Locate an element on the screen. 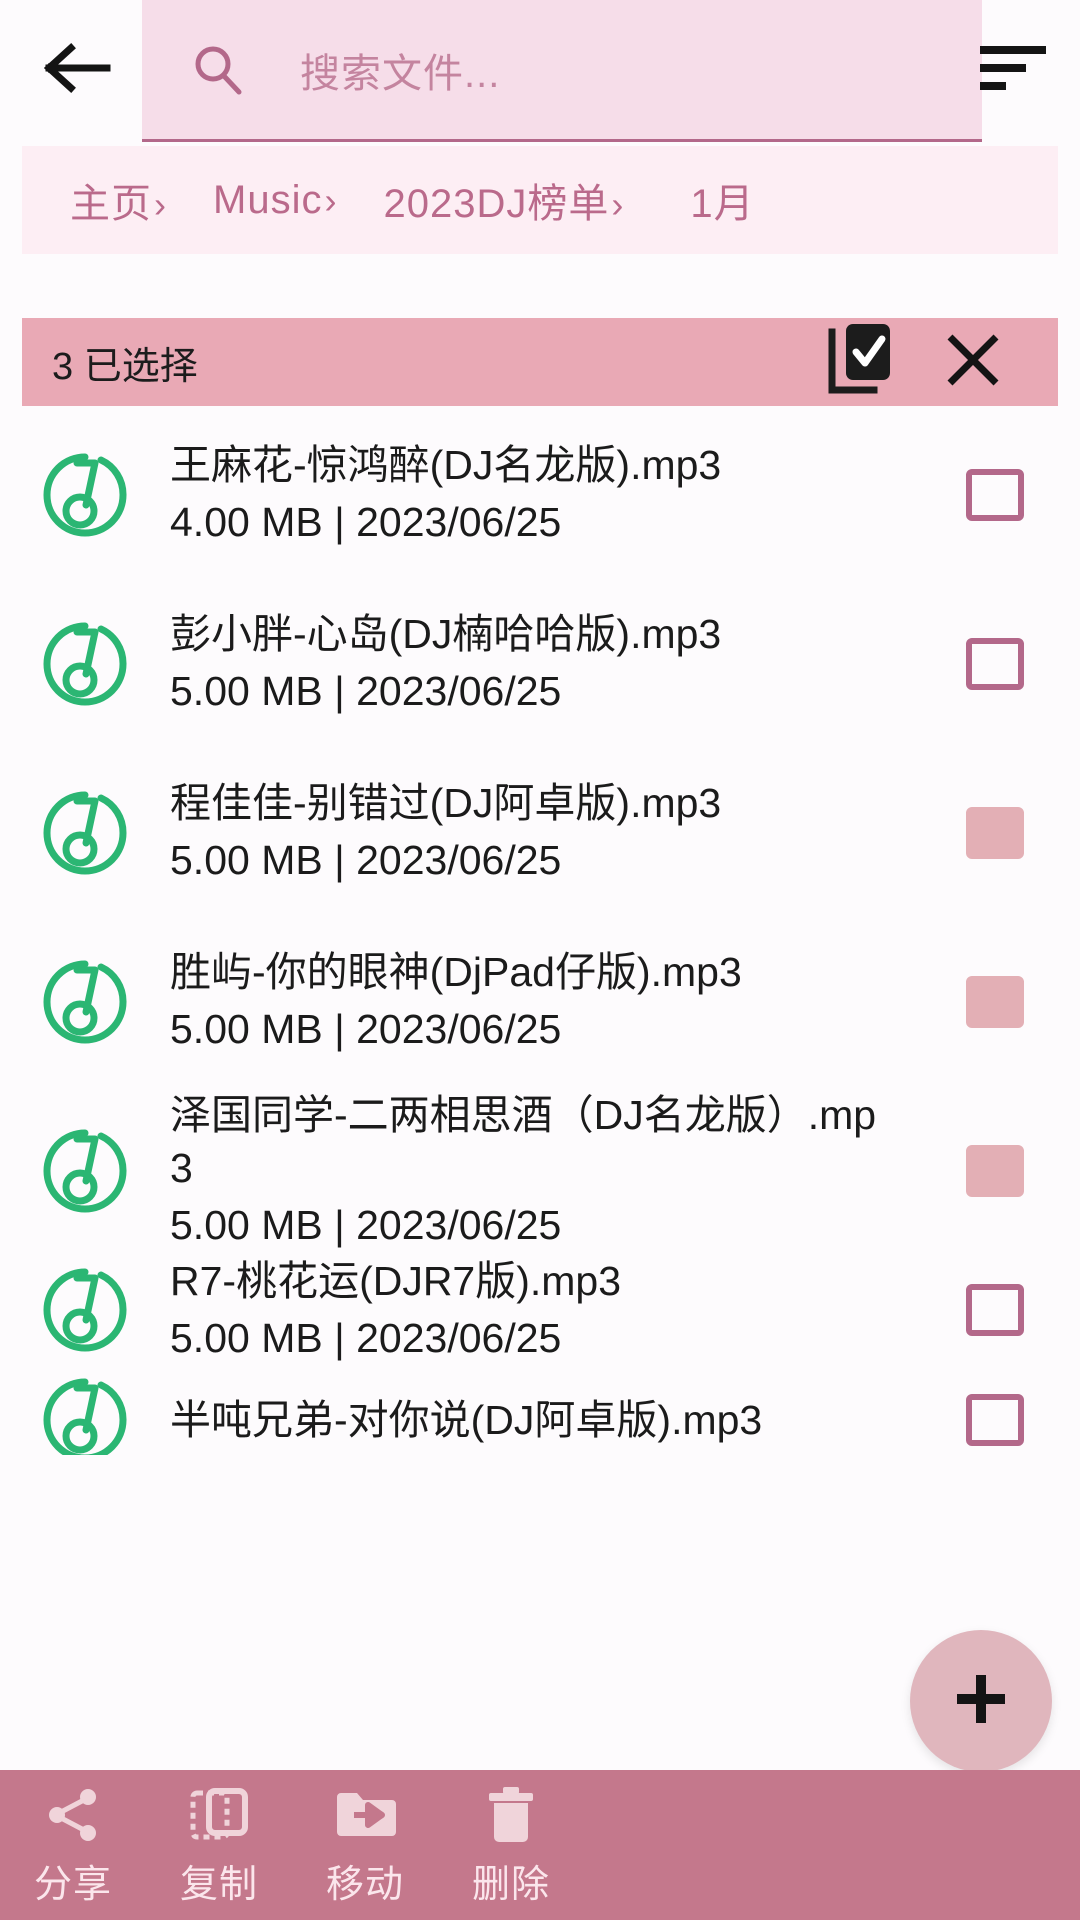  move-folder-icon is located at coordinates (365, 1815).